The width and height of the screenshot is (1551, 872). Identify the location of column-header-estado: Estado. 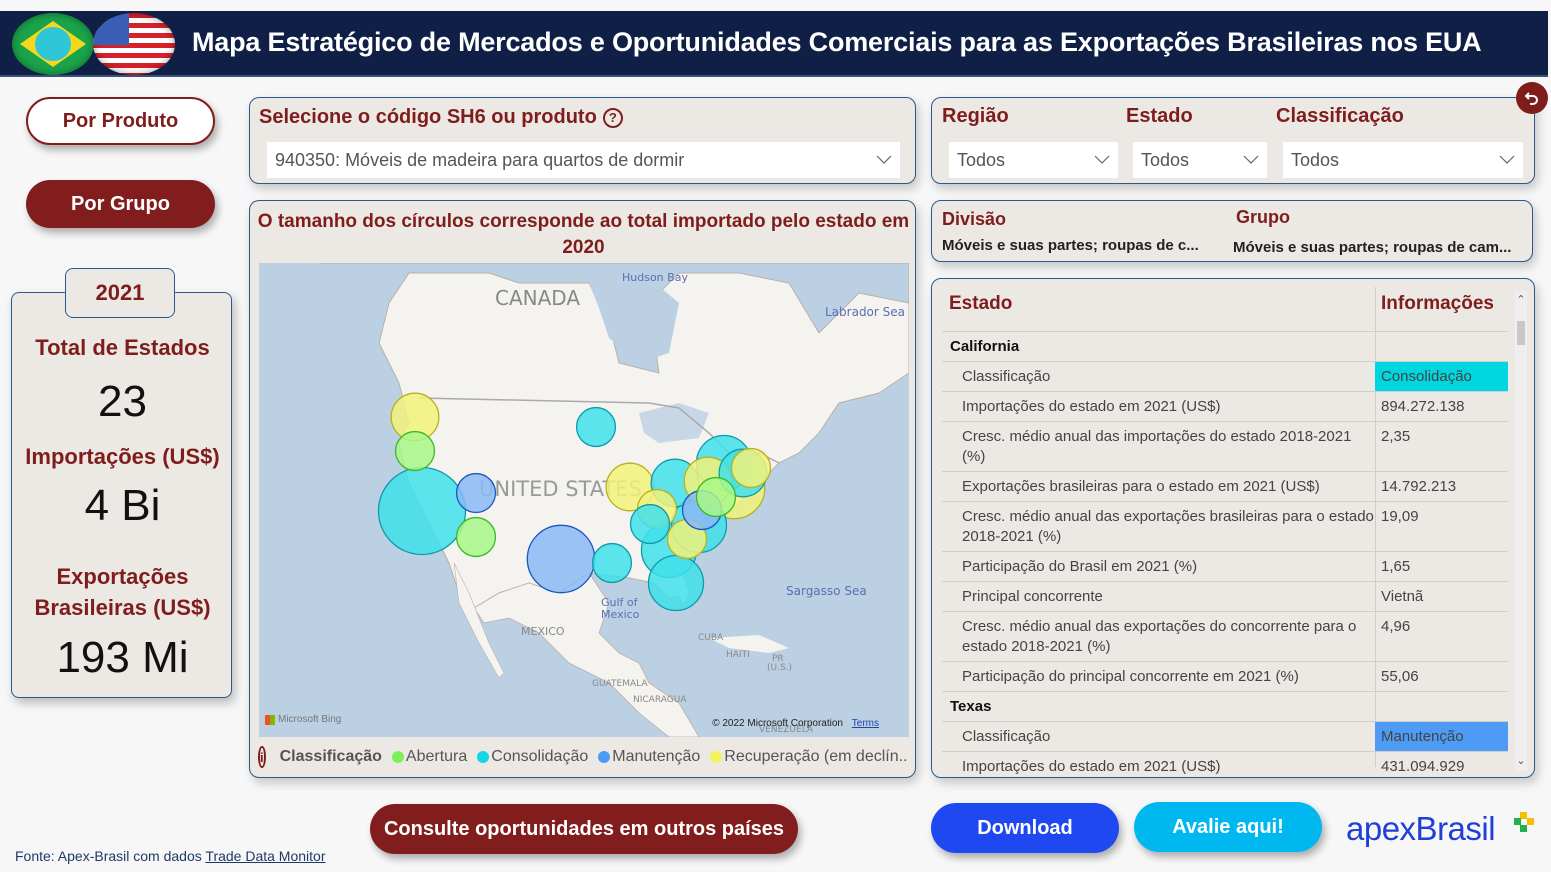
(980, 304).